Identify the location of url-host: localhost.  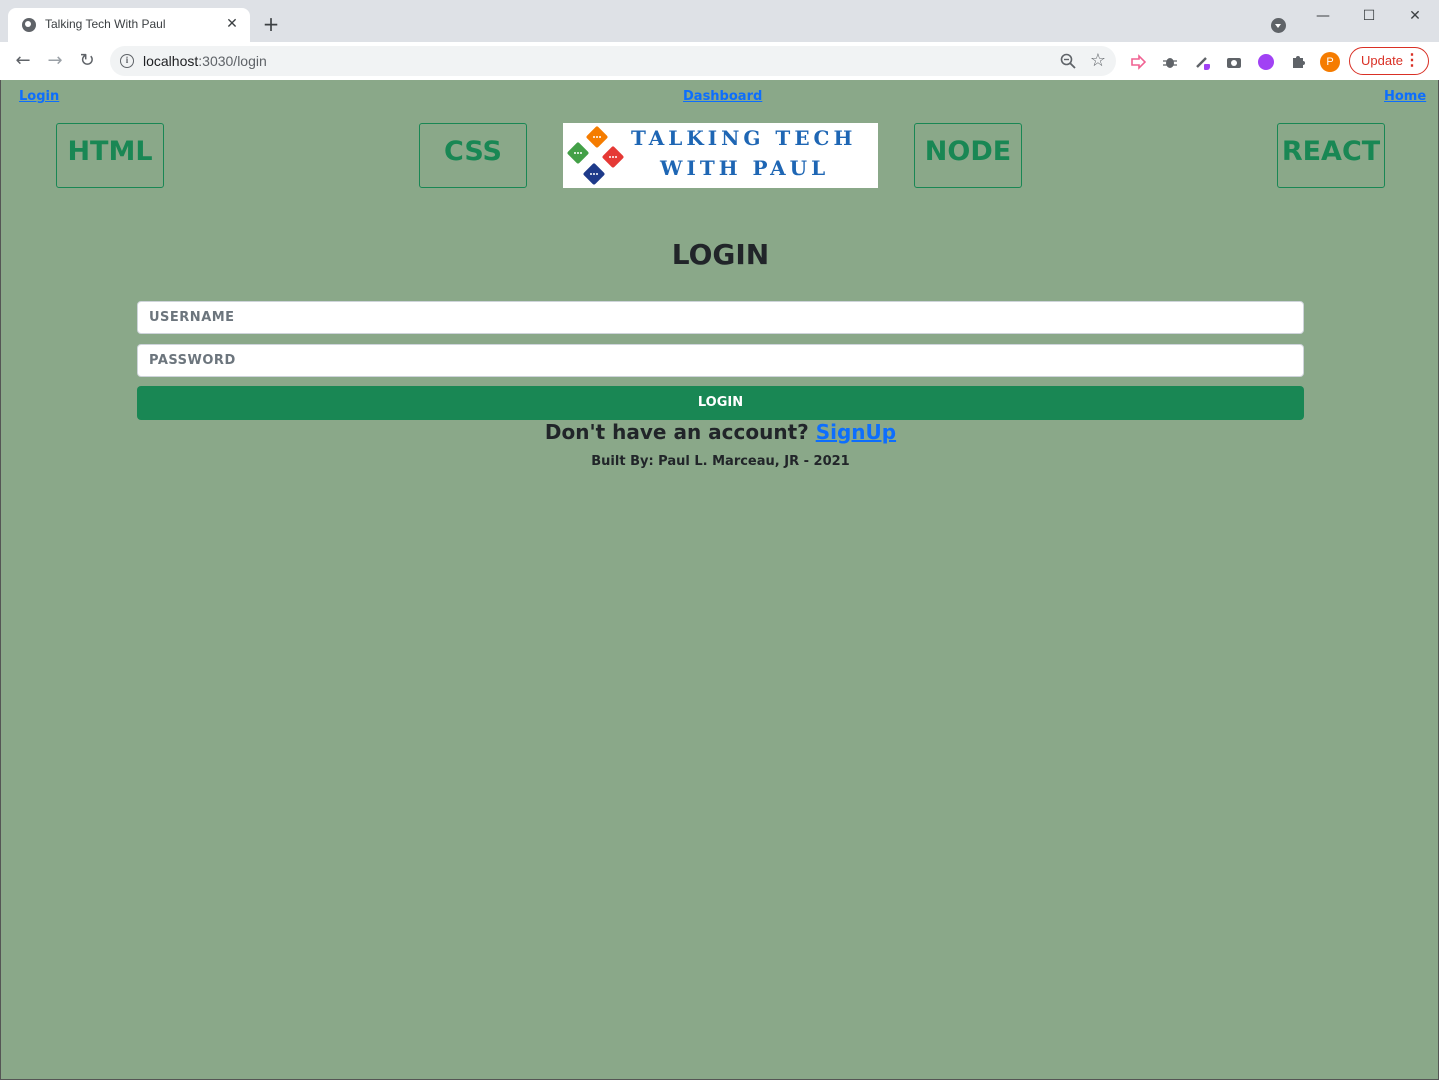
(171, 61).